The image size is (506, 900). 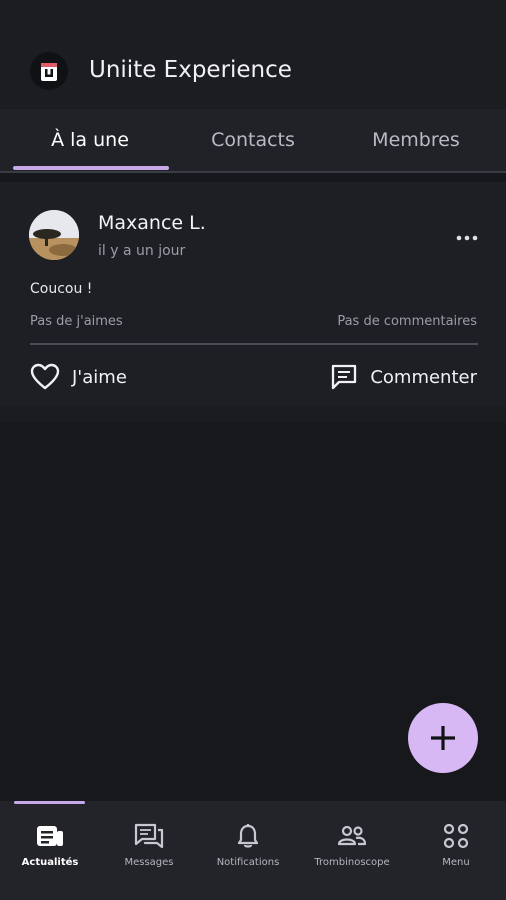 I want to click on app-logo-icon, so click(x=49, y=72).